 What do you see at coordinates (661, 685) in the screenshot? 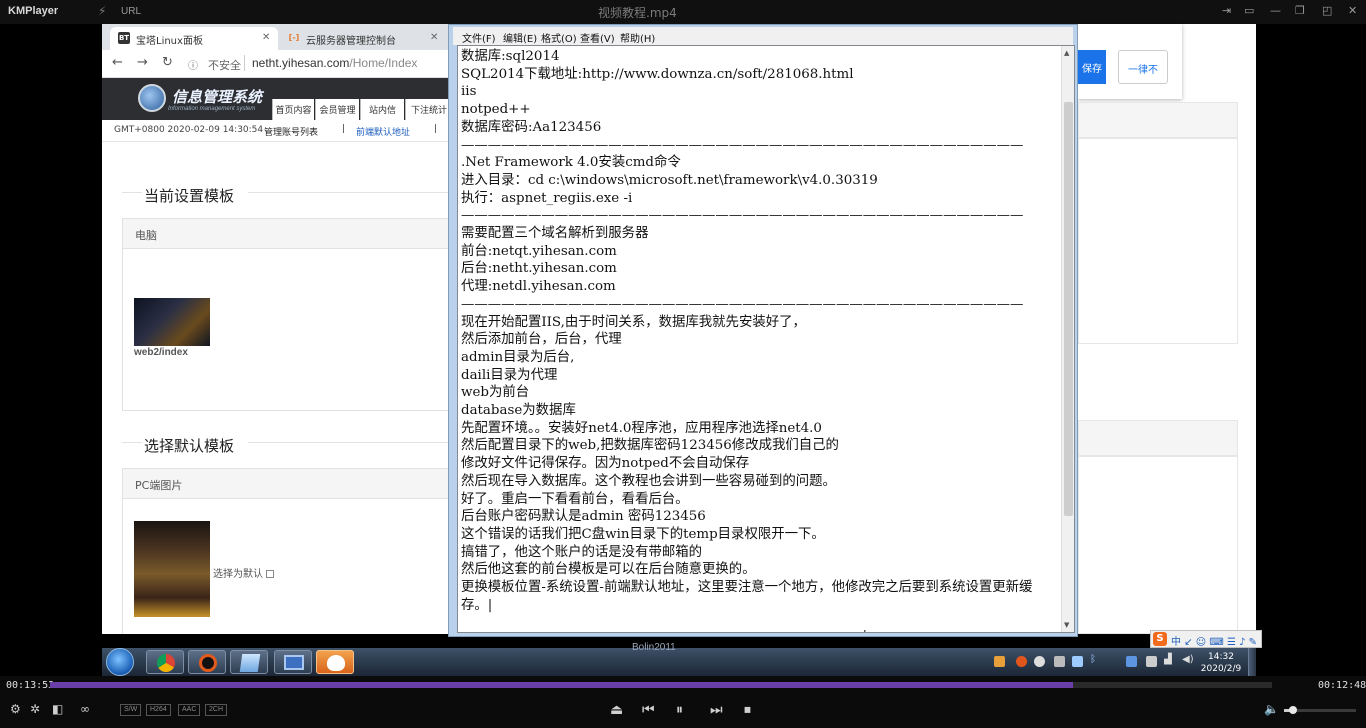
I see `seek-bar` at bounding box center [661, 685].